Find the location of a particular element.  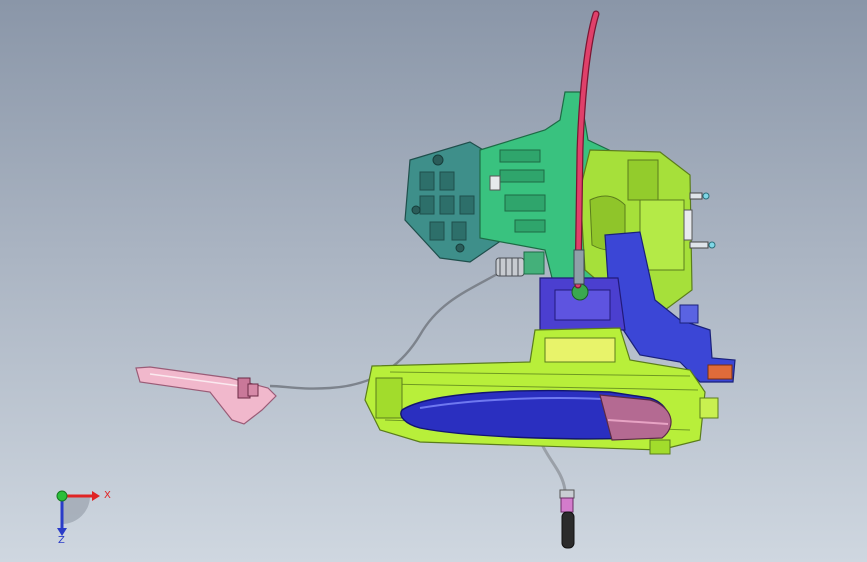

bowden-cable-lower is located at coordinates (552, 465).